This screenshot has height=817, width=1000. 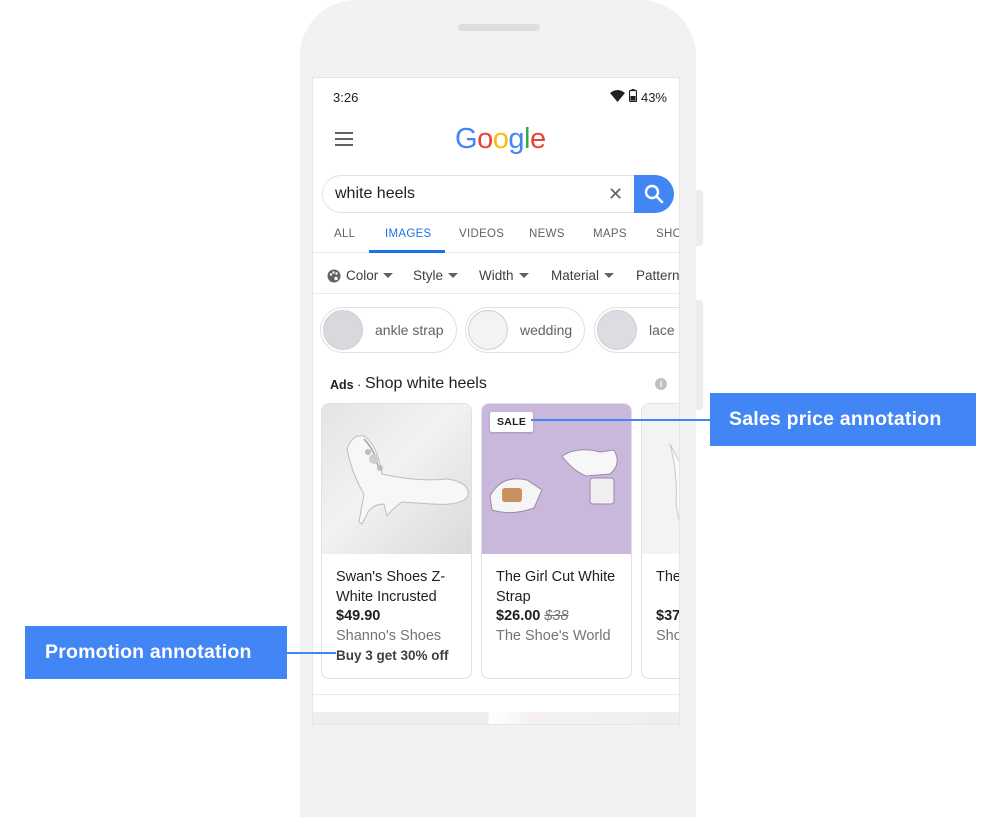 What do you see at coordinates (344, 234) in the screenshot?
I see `tab-all: ALL` at bounding box center [344, 234].